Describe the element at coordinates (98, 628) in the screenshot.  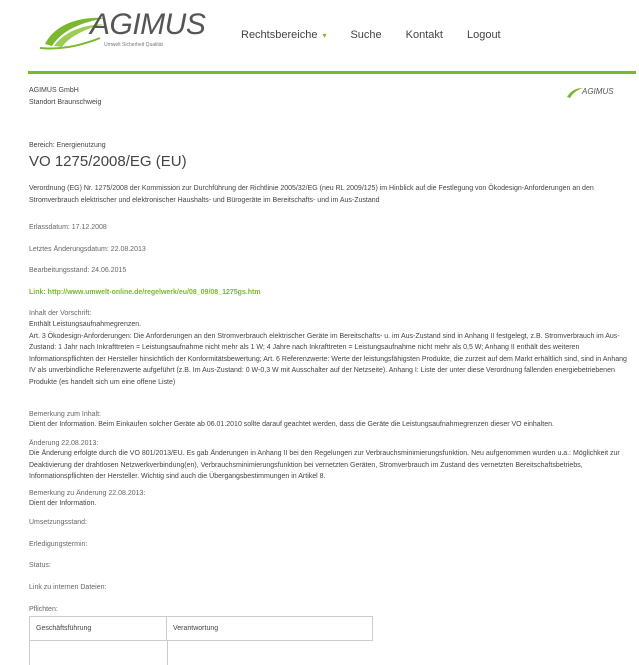
I see `table-header-geschaeftsfuehrung: Geschäftsführung` at that location.